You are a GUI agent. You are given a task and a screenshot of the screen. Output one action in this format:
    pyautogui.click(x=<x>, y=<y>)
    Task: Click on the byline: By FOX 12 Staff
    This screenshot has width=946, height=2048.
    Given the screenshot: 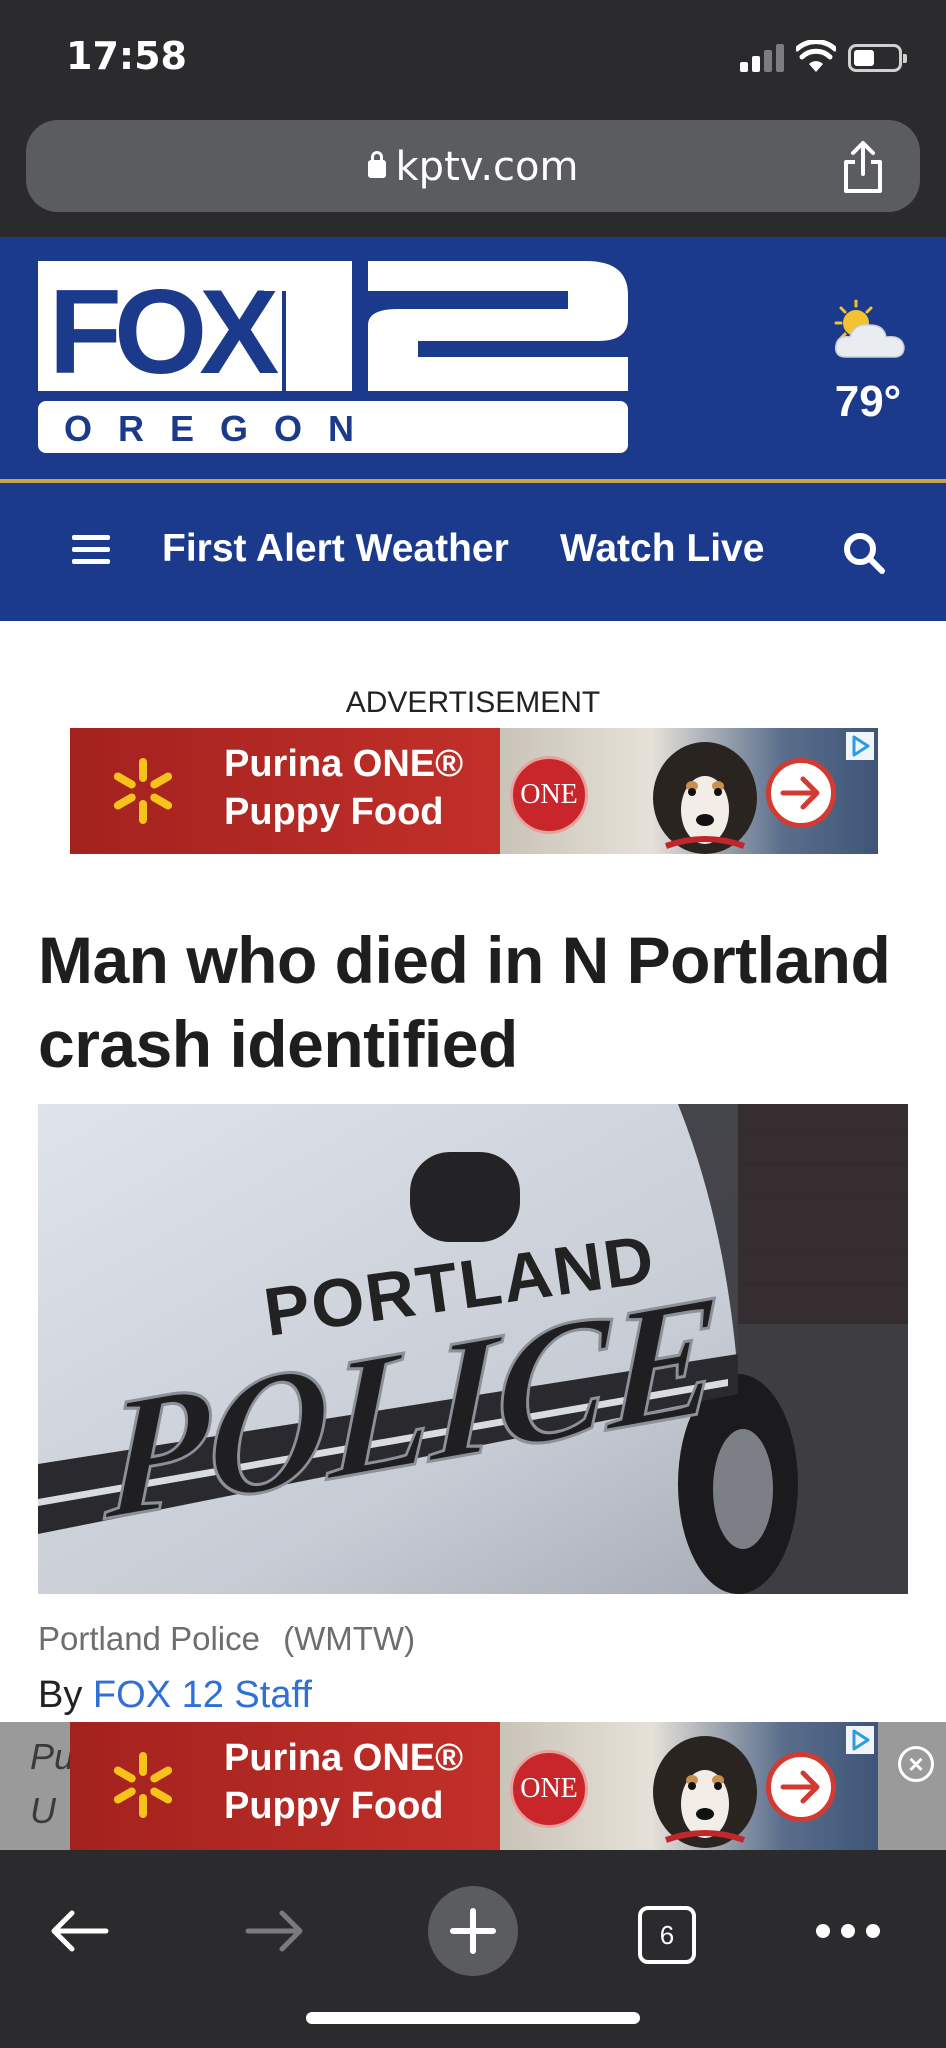 What is the action you would take?
    pyautogui.click(x=175, y=1695)
    